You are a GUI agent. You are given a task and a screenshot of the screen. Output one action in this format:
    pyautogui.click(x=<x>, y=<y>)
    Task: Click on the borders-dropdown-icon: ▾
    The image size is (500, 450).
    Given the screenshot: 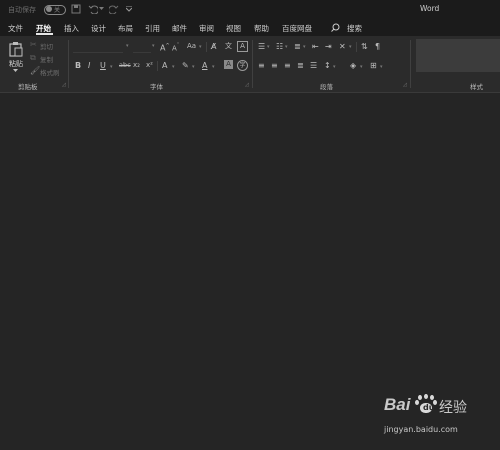 What is the action you would take?
    pyautogui.click(x=381, y=67)
    